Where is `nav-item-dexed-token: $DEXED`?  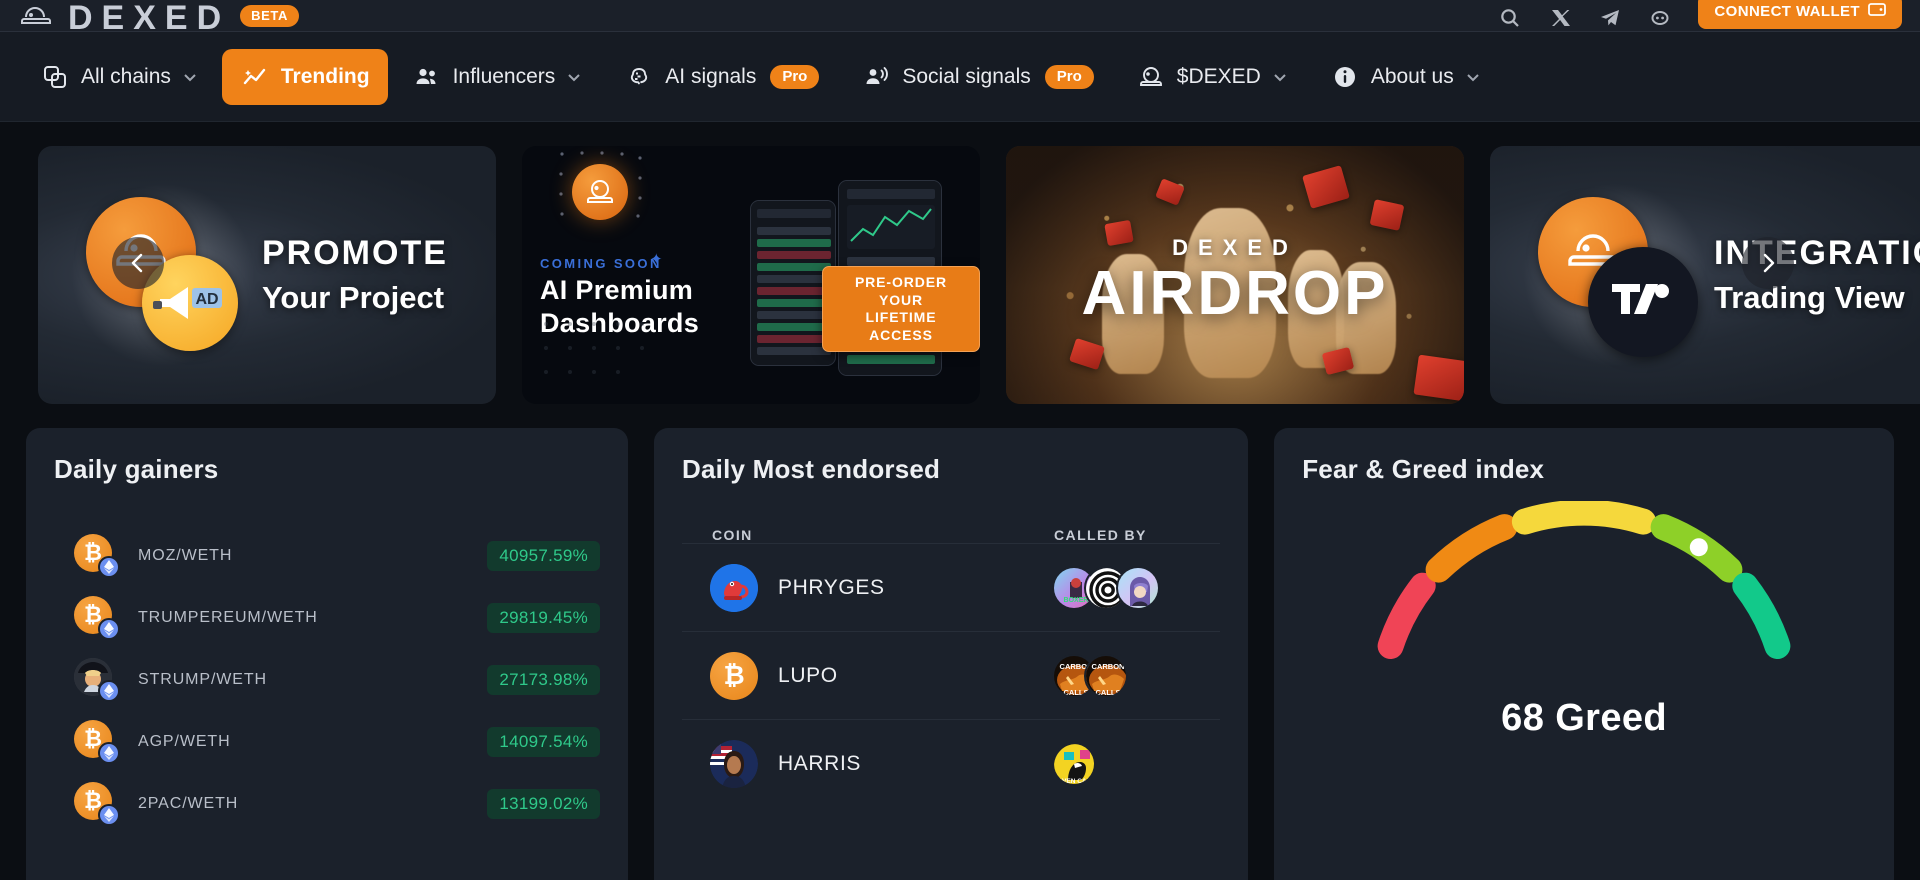
nav-item-dexed-token: $DEXED is located at coordinates (1212, 77).